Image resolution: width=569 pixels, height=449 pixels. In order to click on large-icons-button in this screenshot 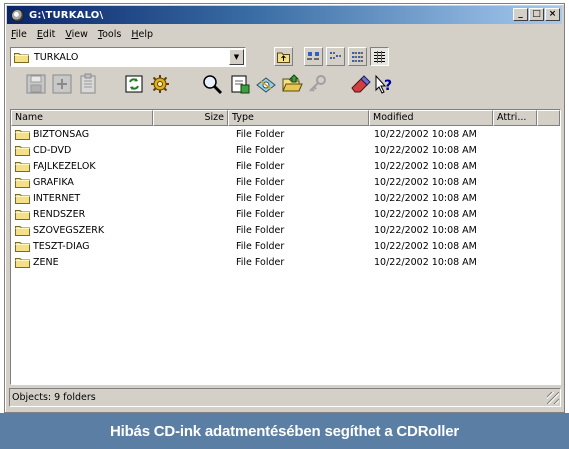, I will do `click(313, 56)`.